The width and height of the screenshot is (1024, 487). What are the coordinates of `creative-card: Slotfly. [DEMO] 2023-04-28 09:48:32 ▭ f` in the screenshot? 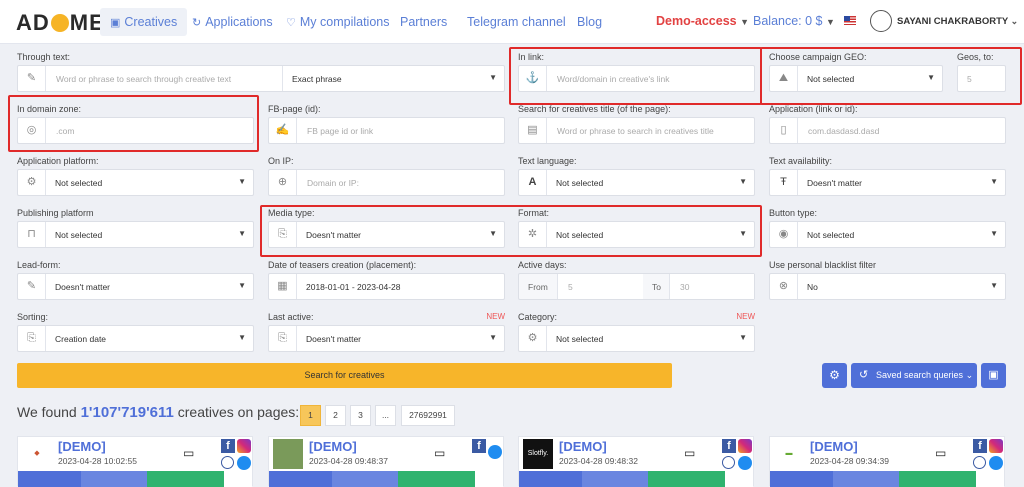 It's located at (636, 461).